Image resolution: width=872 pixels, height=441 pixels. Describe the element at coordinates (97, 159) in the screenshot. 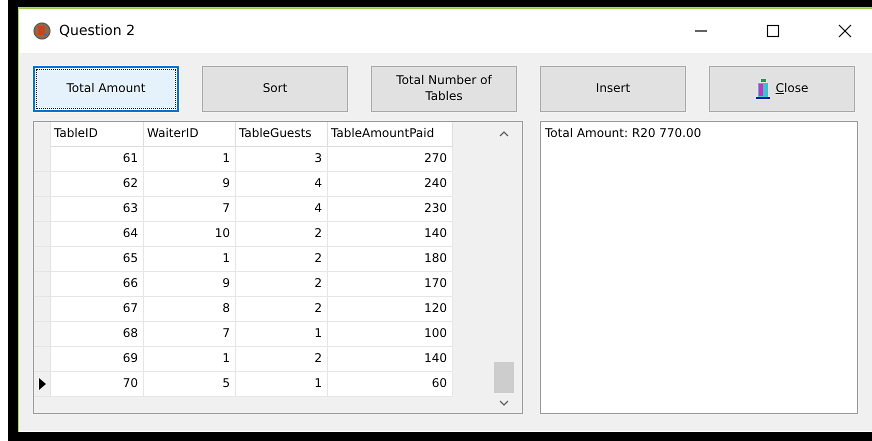

I see `table-cell: 61` at that location.